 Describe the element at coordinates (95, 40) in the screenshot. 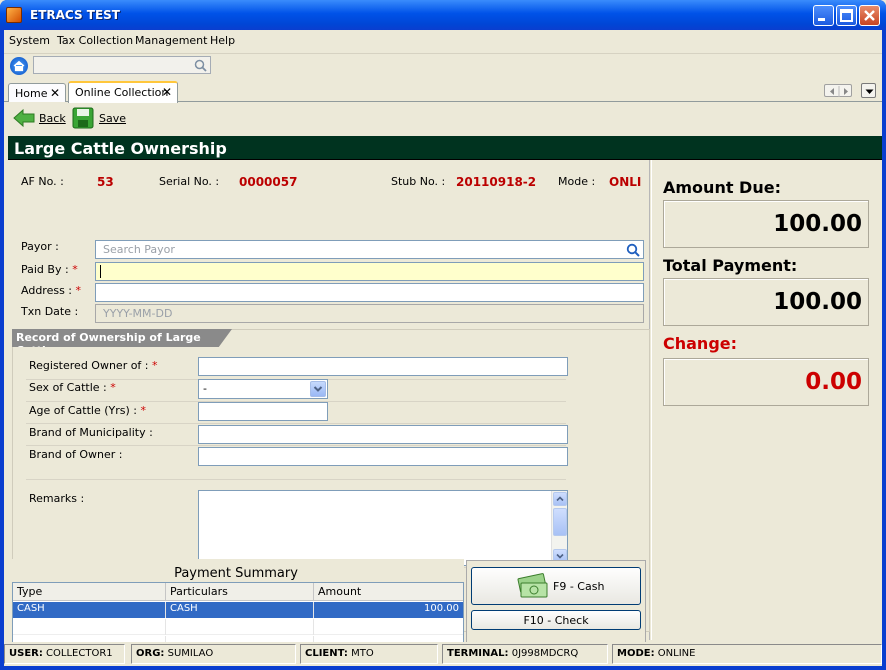

I see `menu-tax-collection: Tax Collection` at that location.